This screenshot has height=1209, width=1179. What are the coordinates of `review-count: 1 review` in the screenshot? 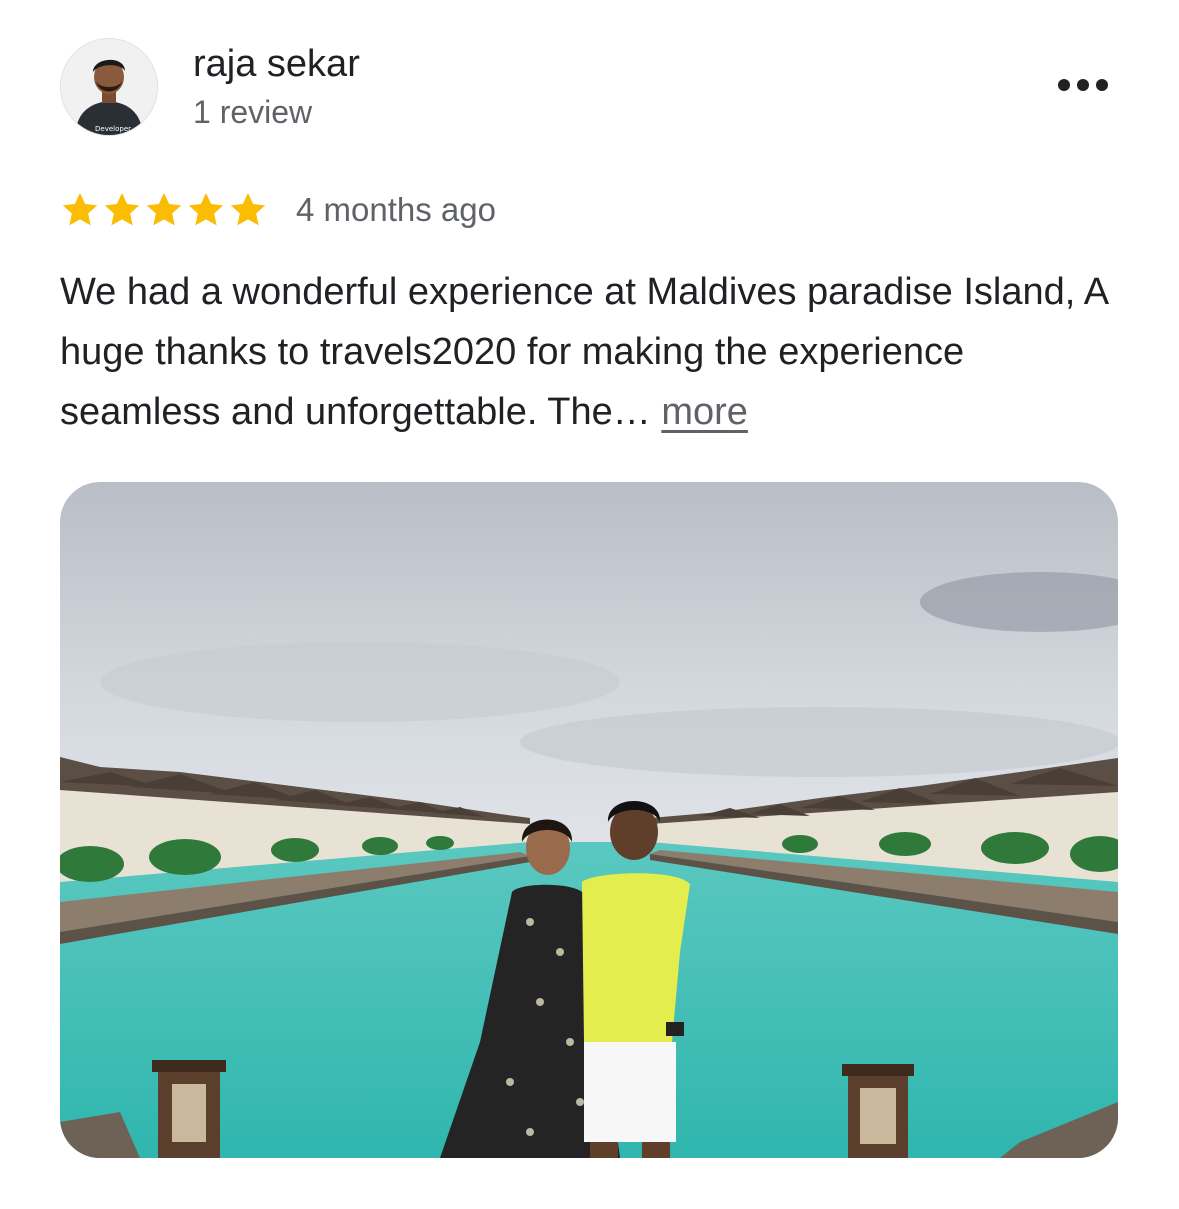 It's located at (253, 112).